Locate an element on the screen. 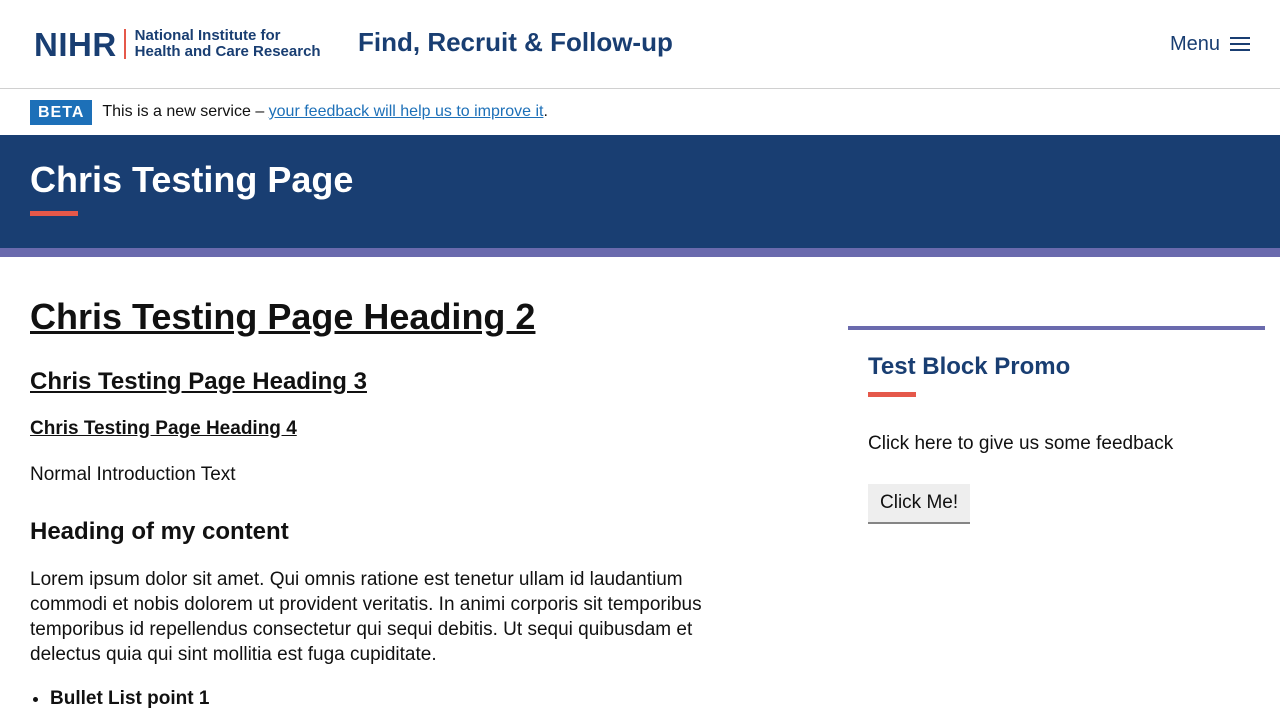 The width and height of the screenshot is (1280, 720). hamburger-icon is located at coordinates (1240, 44).